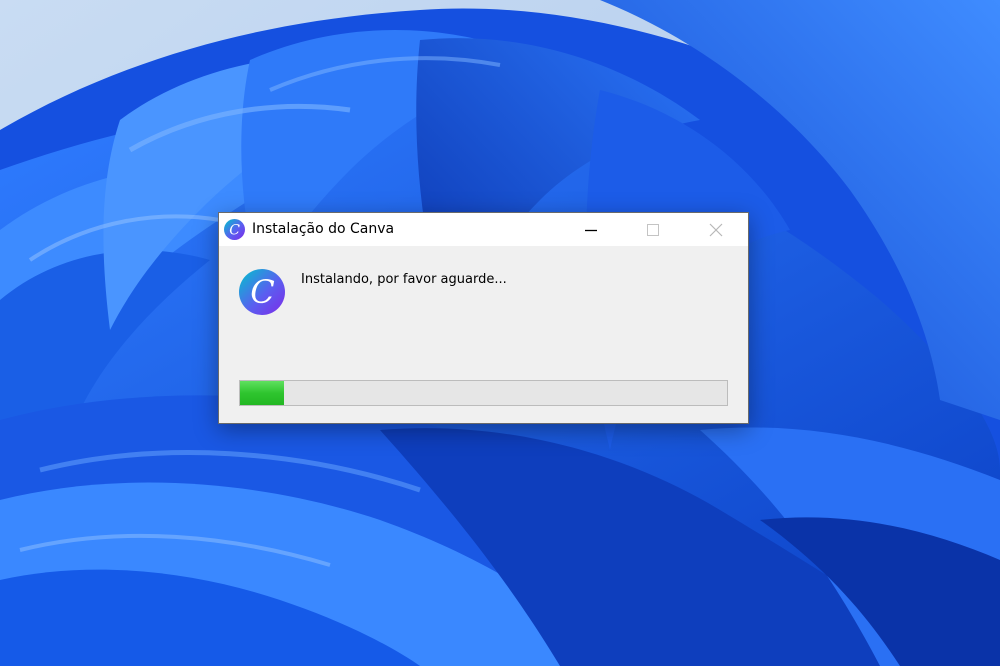 Image resolution: width=1000 pixels, height=666 pixels. I want to click on progress-fill, so click(262, 393).